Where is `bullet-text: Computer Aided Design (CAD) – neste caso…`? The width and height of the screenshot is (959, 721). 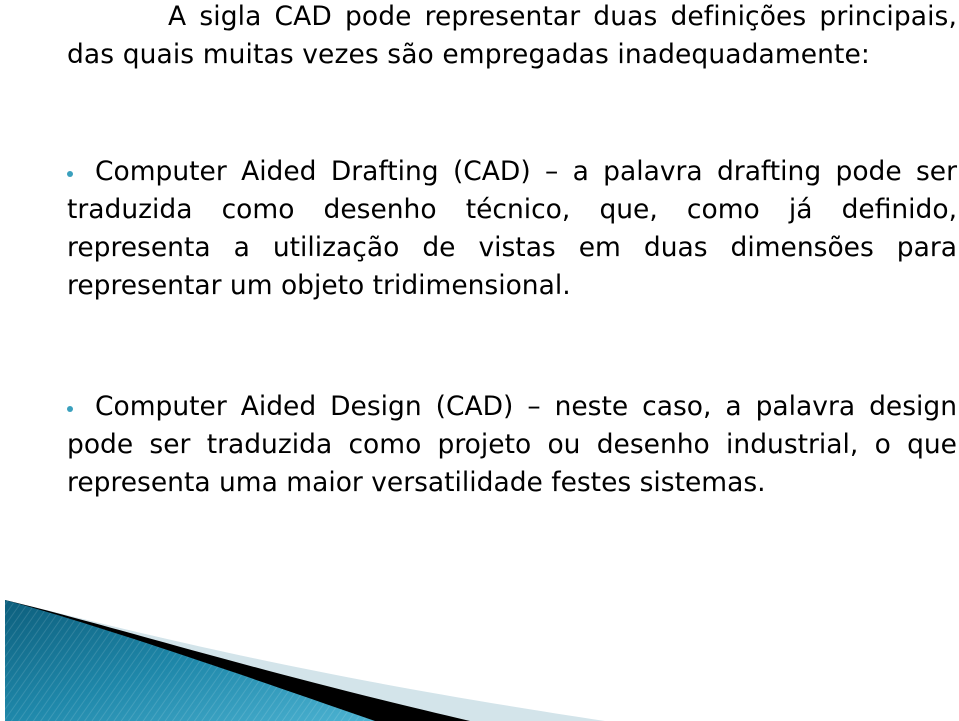 bullet-text: Computer Aided Design (CAD) – neste caso… is located at coordinates (512, 444).